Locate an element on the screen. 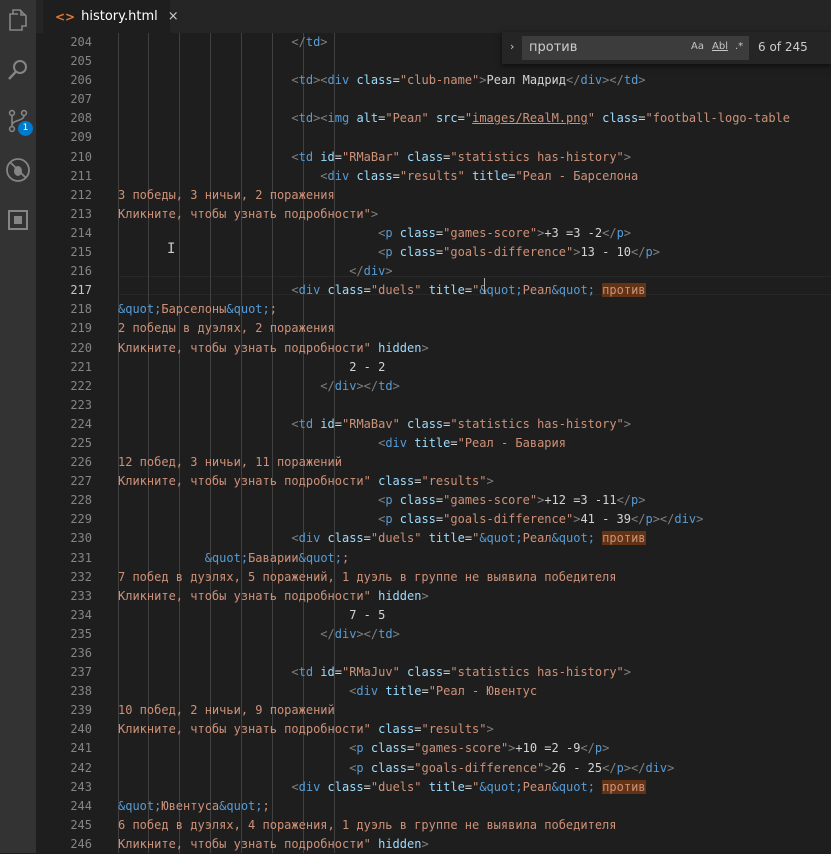 Image resolution: width=831 pixels, height=854 pixels. code-line: Кликните, чтобы узнать подробности"> is located at coordinates (474, 214).